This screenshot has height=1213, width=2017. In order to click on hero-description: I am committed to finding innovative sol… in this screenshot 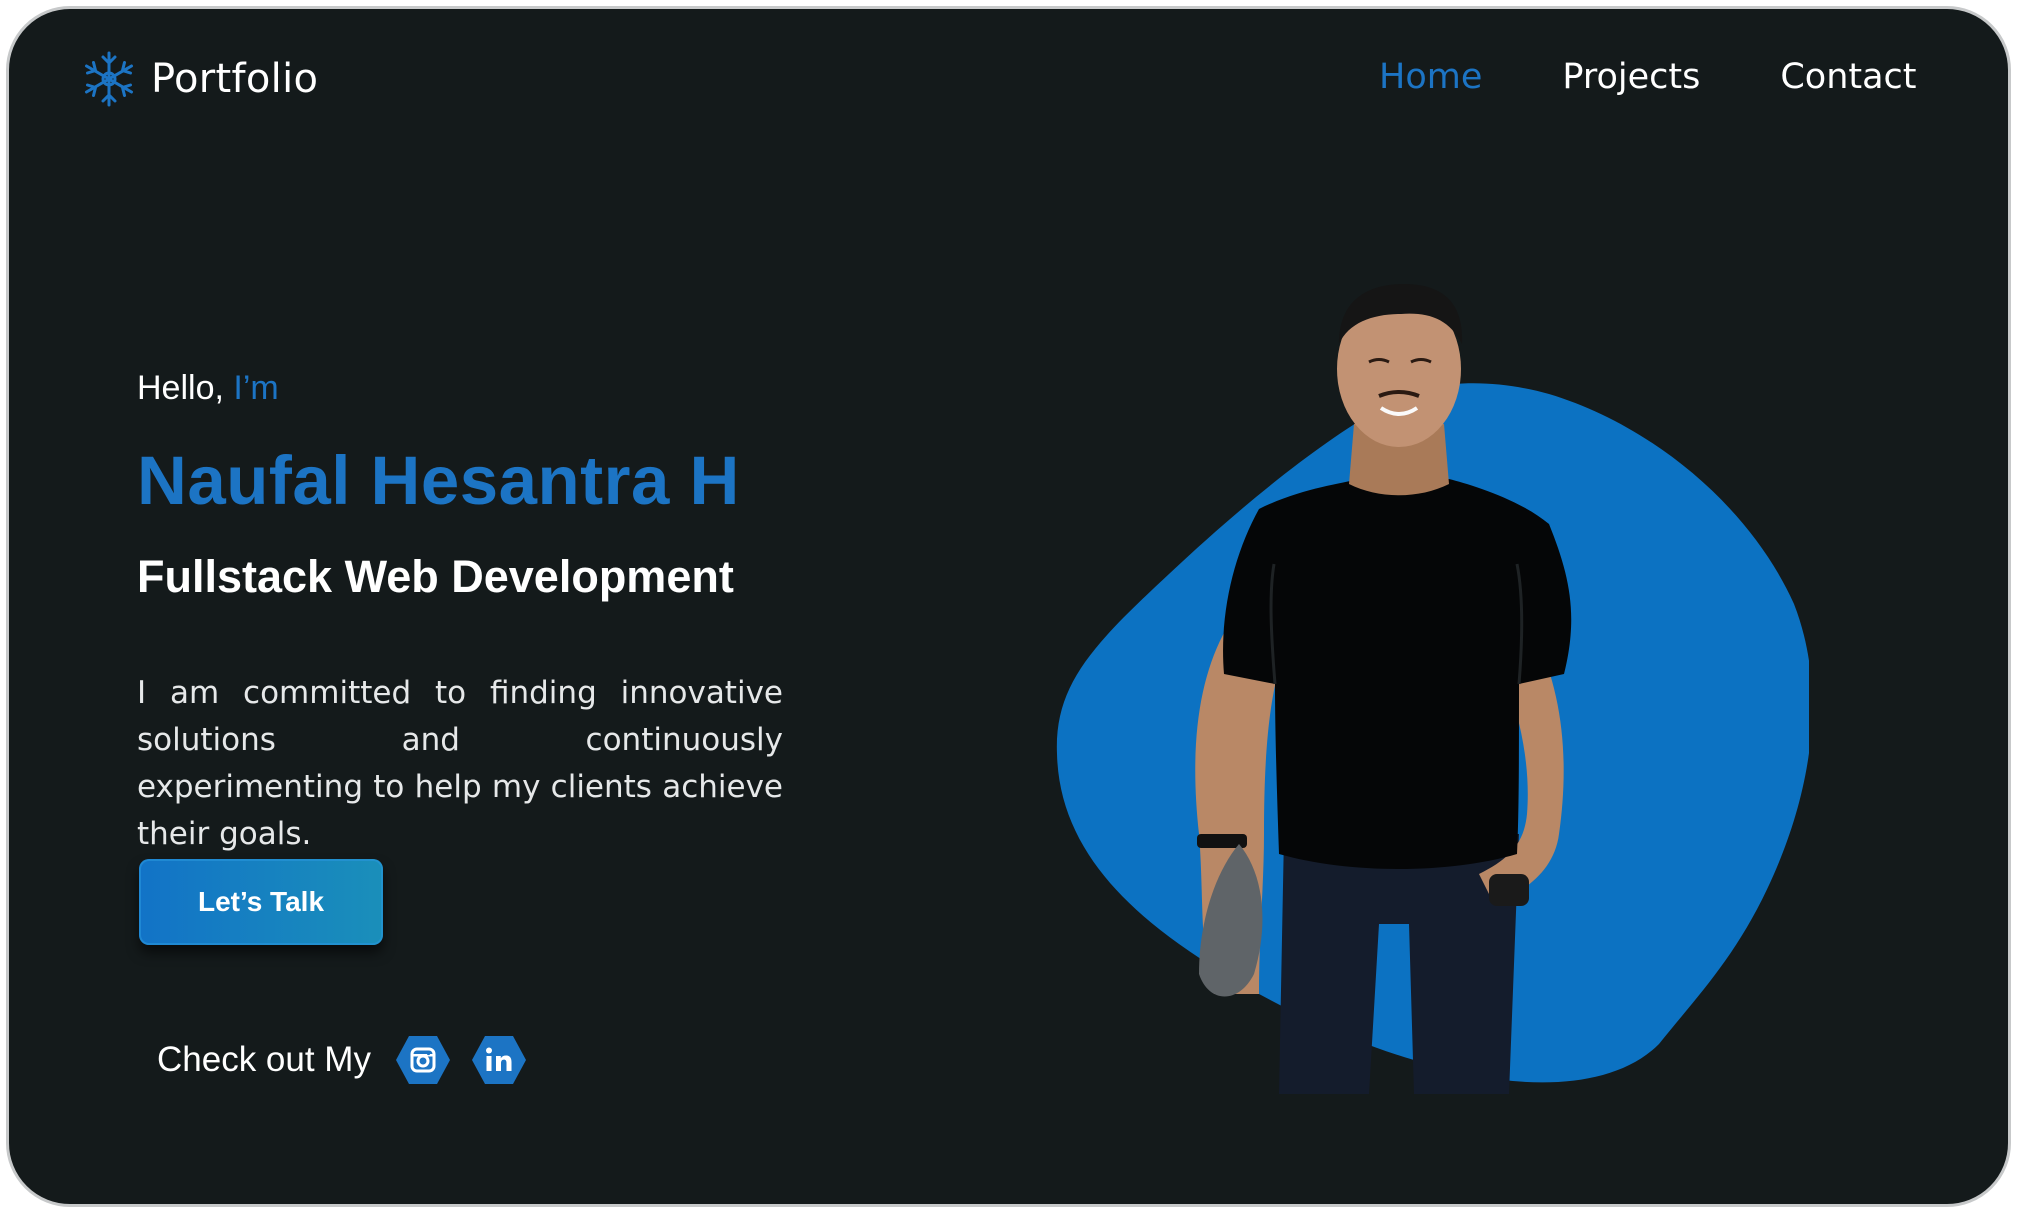, I will do `click(460, 763)`.